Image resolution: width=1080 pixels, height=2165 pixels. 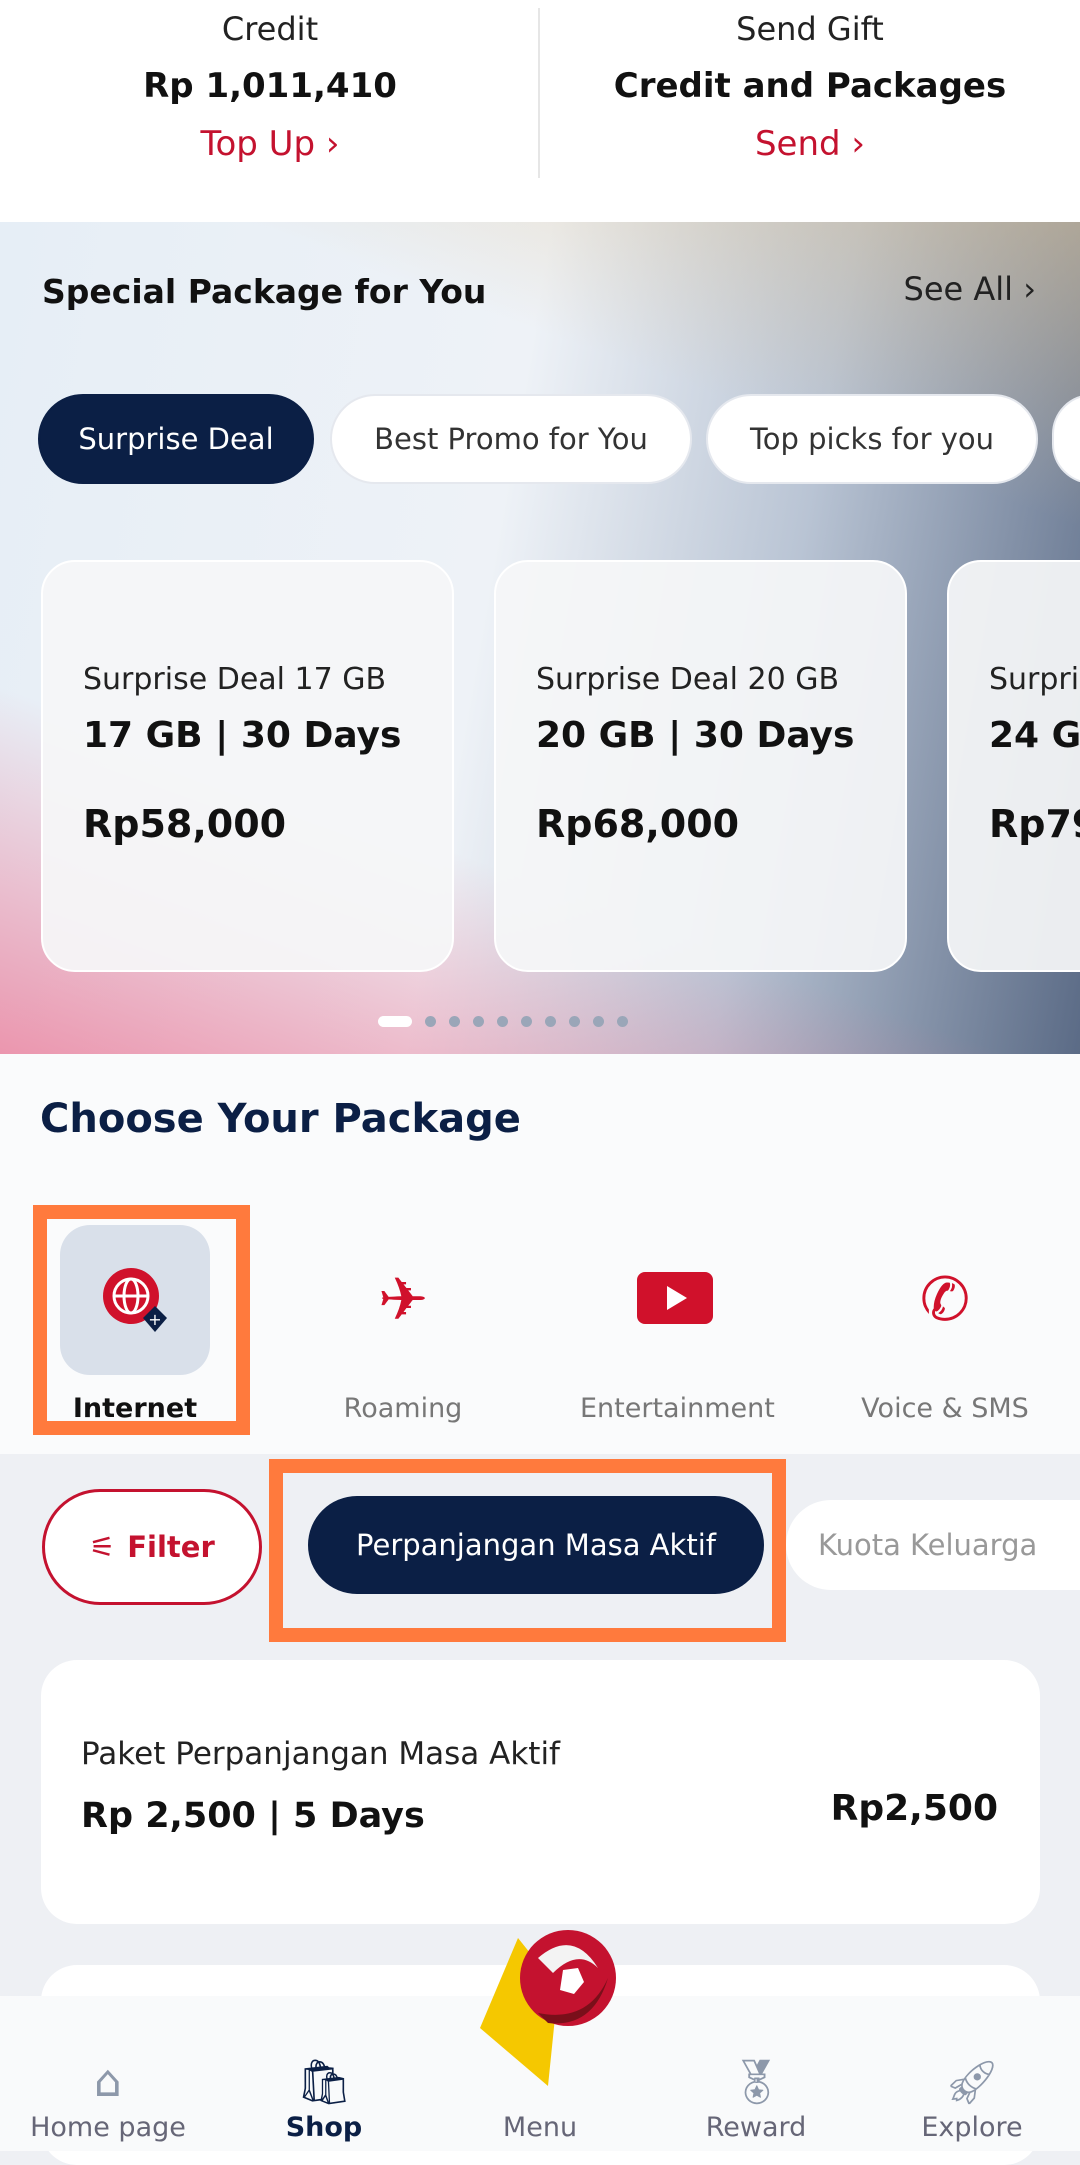 I want to click on telkomsel-logo-icon, so click(x=548, y=2003).